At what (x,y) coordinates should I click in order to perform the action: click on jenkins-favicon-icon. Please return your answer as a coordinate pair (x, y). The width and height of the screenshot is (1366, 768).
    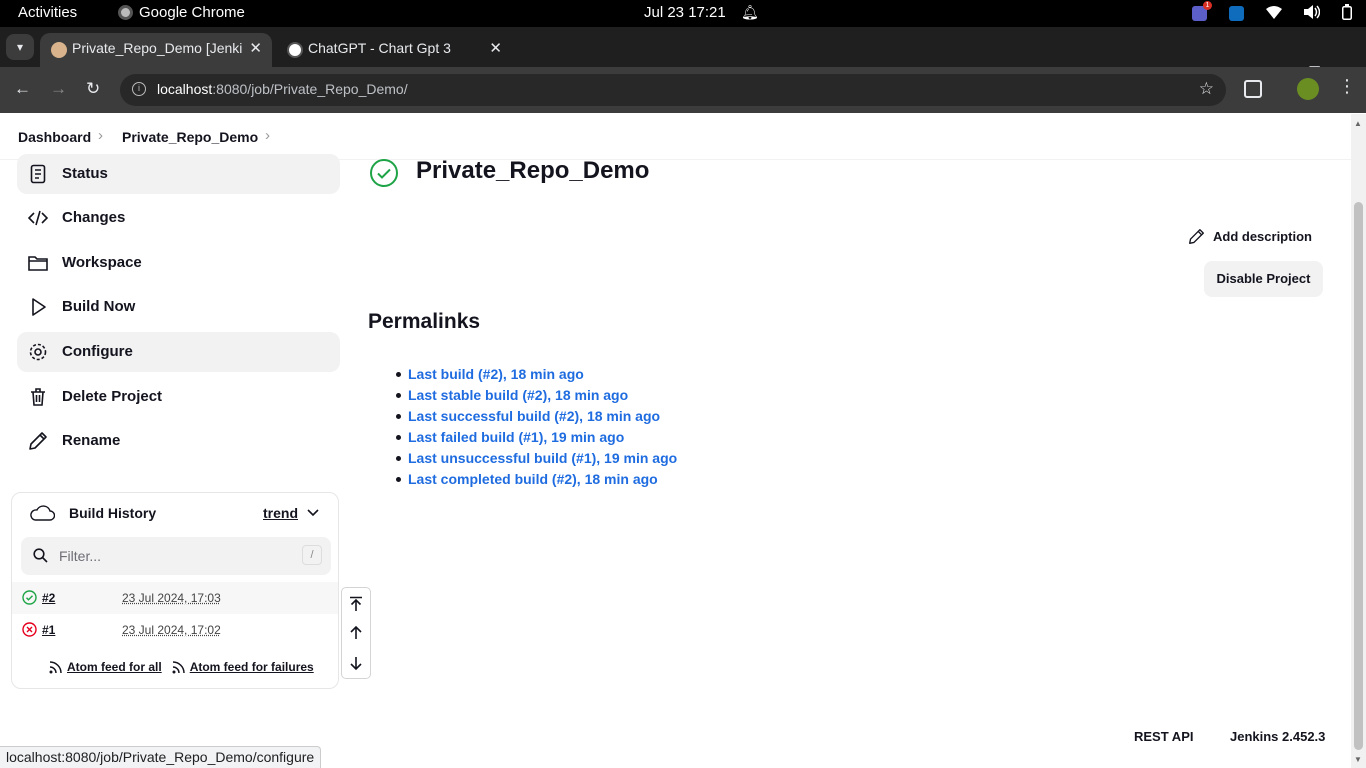
    Looking at the image, I should click on (59, 50).